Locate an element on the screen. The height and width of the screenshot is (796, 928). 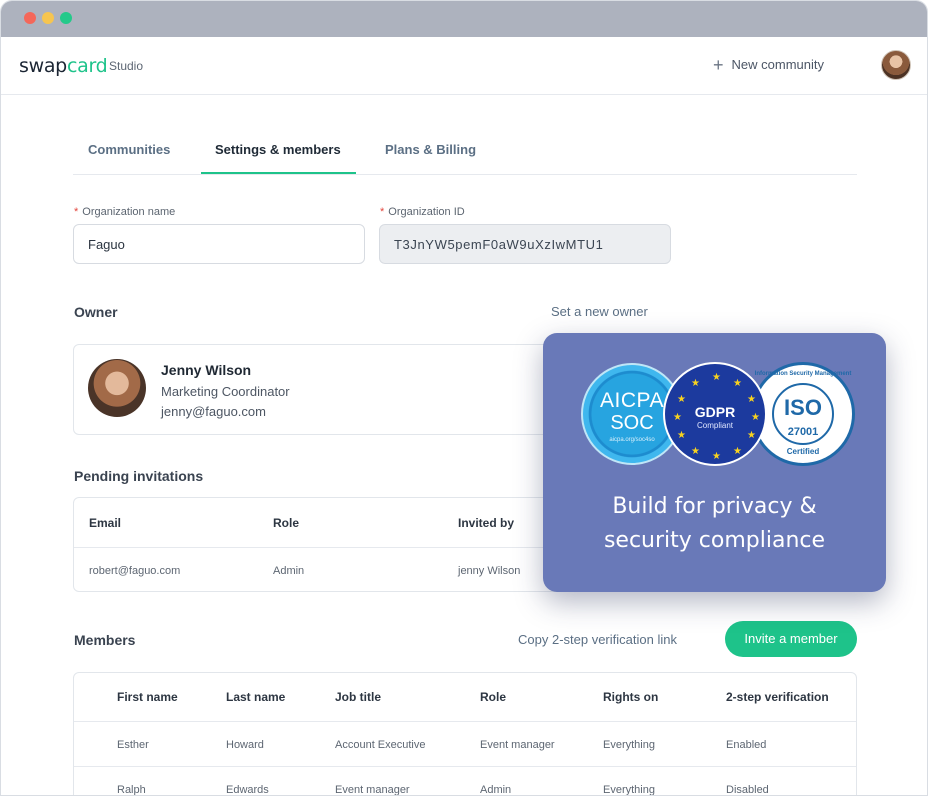
org-id-label-text: Organization ID is located at coordinates (426, 212).